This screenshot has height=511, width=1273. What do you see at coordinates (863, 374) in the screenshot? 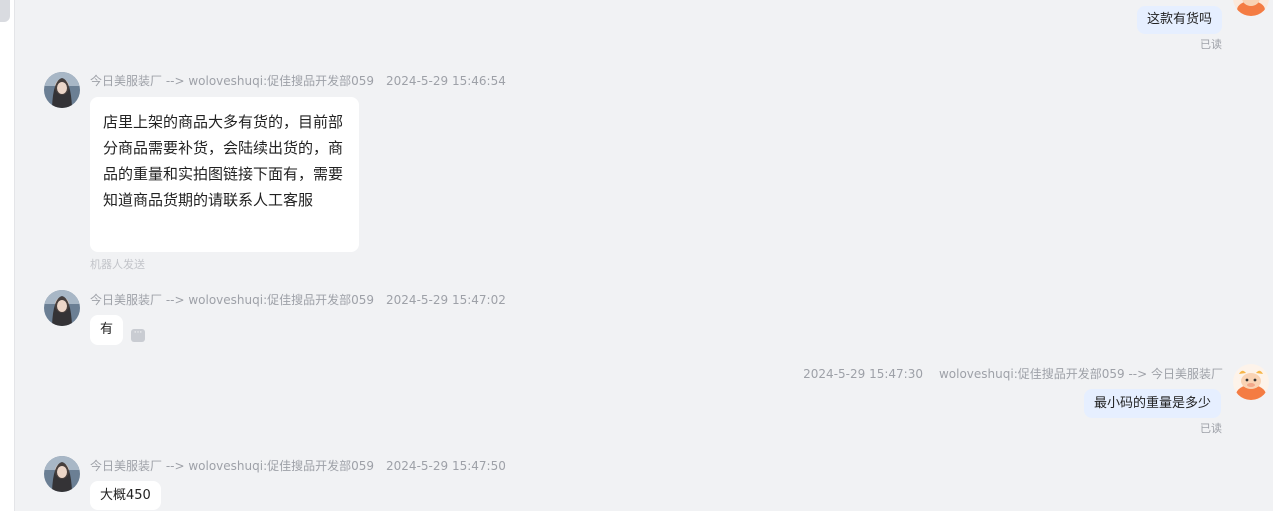
I see `message-time: 2024-5-29 15:47:30` at bounding box center [863, 374].